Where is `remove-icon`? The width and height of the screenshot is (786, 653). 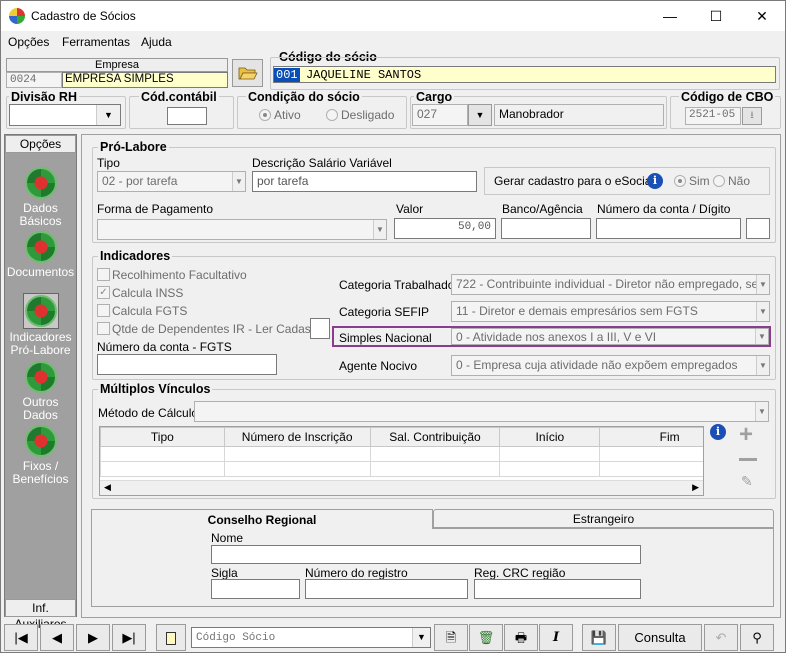 remove-icon is located at coordinates (748, 459).